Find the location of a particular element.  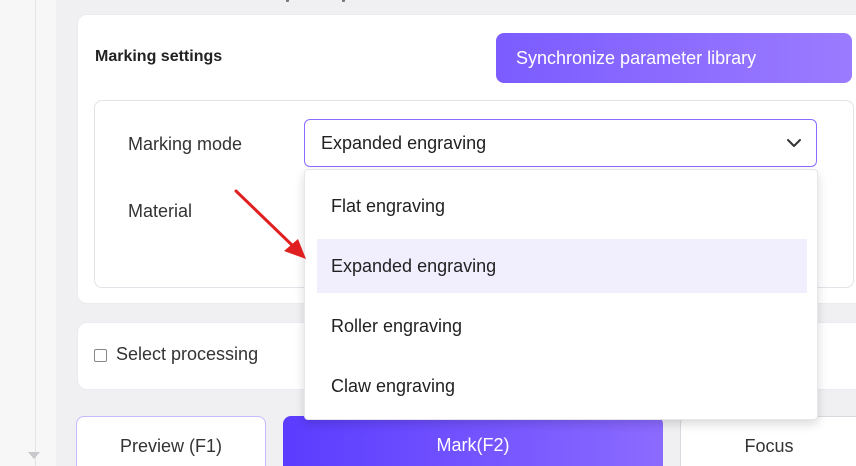

left-scroll-rail is located at coordinates (28, 233).